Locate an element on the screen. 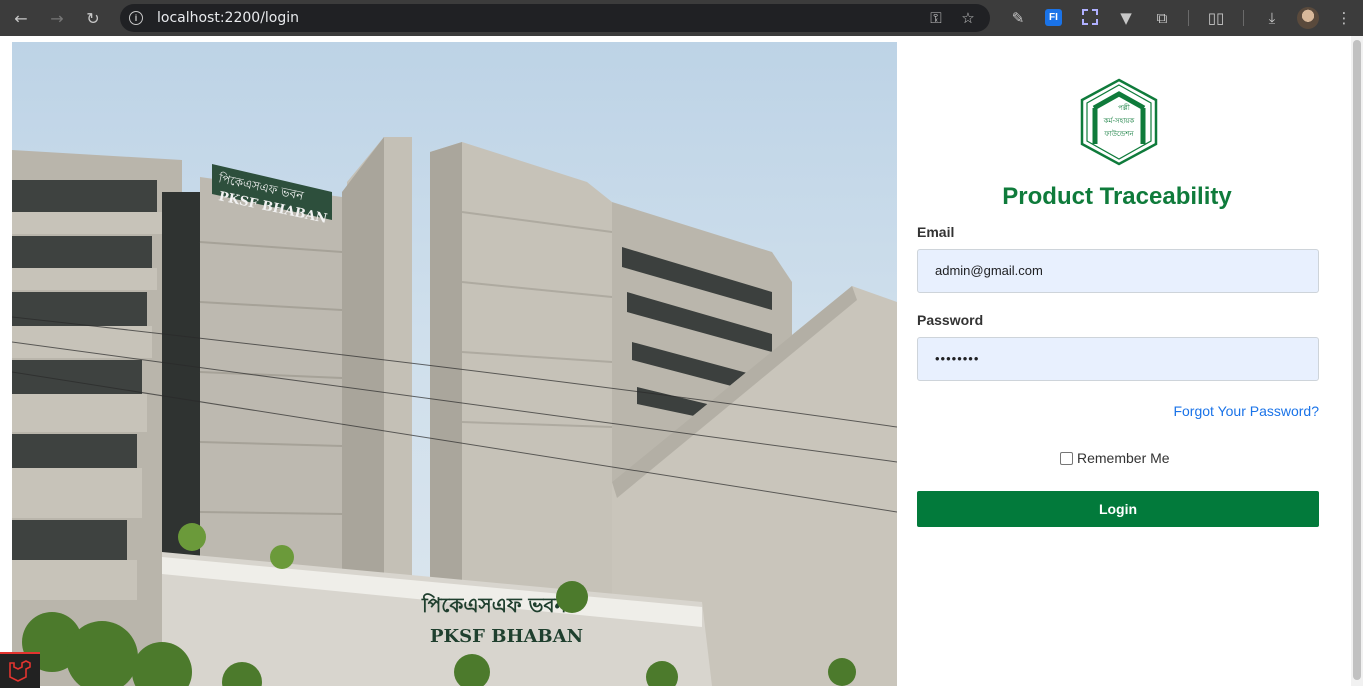 The image size is (1363, 691). bookmark-star-icon: ☆ is located at coordinates (968, 18).